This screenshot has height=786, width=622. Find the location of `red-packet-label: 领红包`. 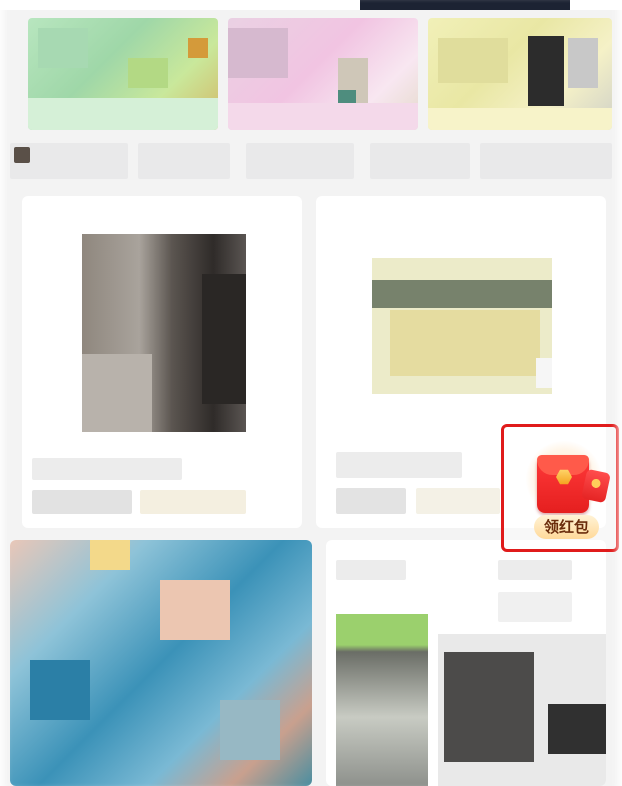

red-packet-label: 领红包 is located at coordinates (567, 527).